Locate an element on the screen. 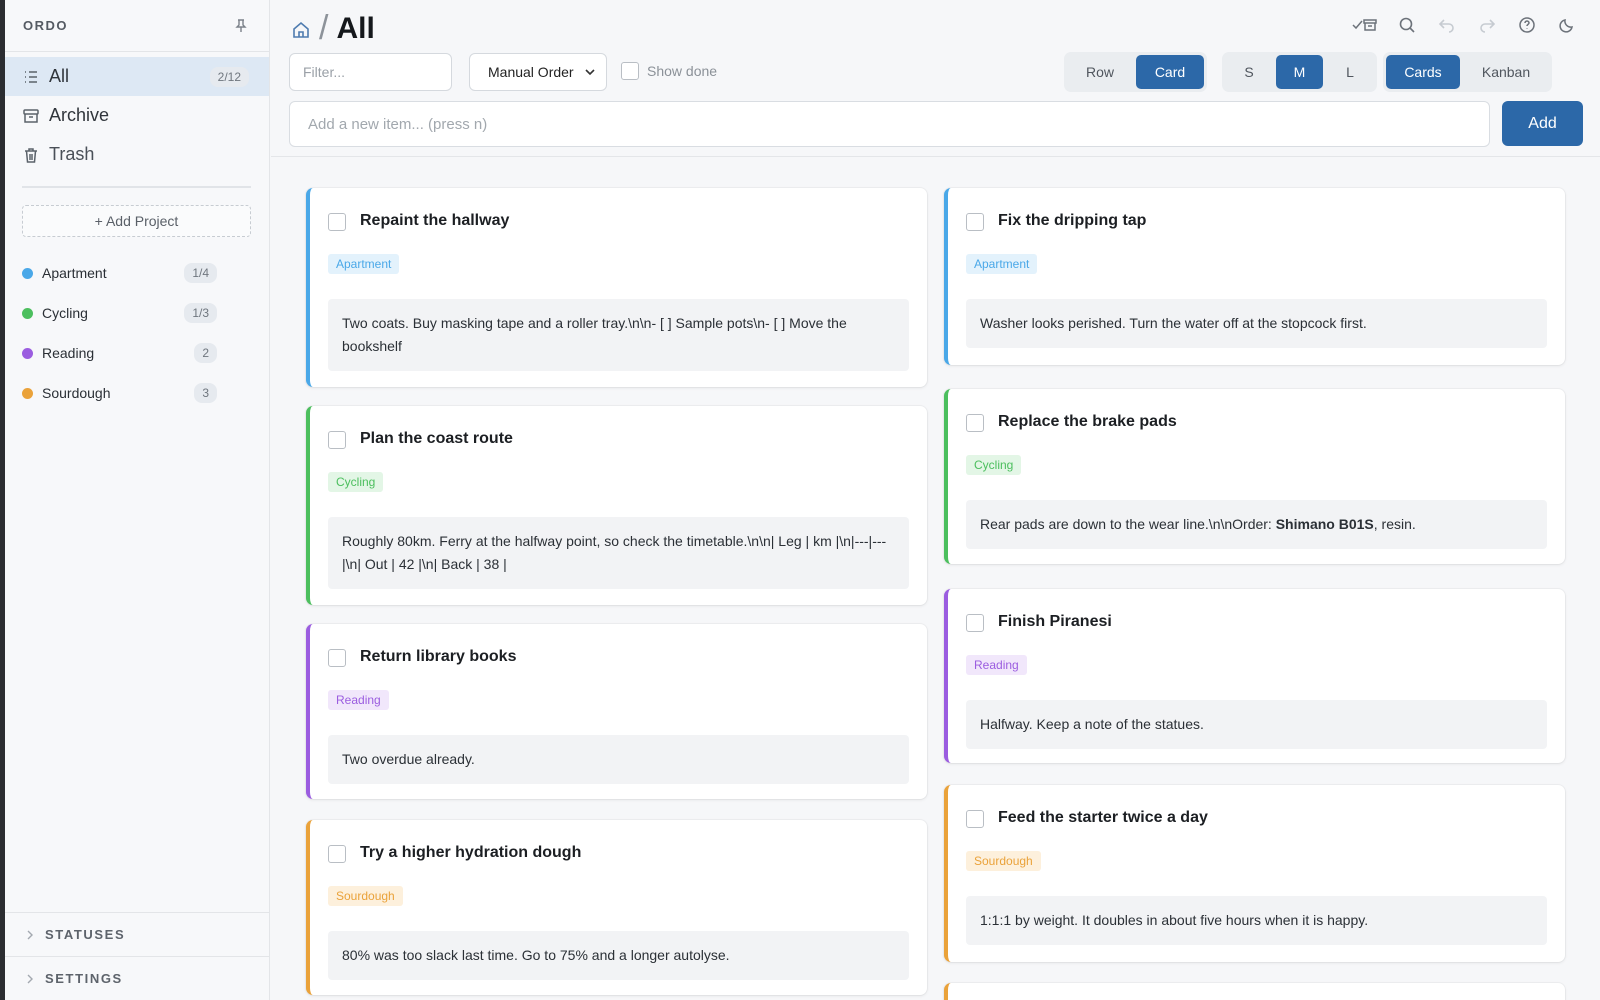  redo-icon is located at coordinates (1488, 26).